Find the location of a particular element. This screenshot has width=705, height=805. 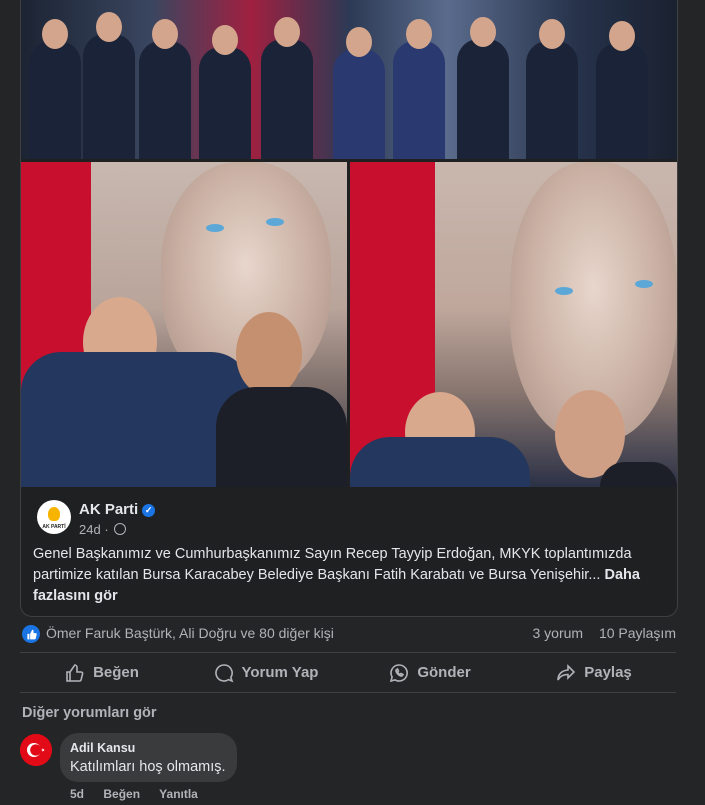

like-button: Beğen is located at coordinates (102, 672).